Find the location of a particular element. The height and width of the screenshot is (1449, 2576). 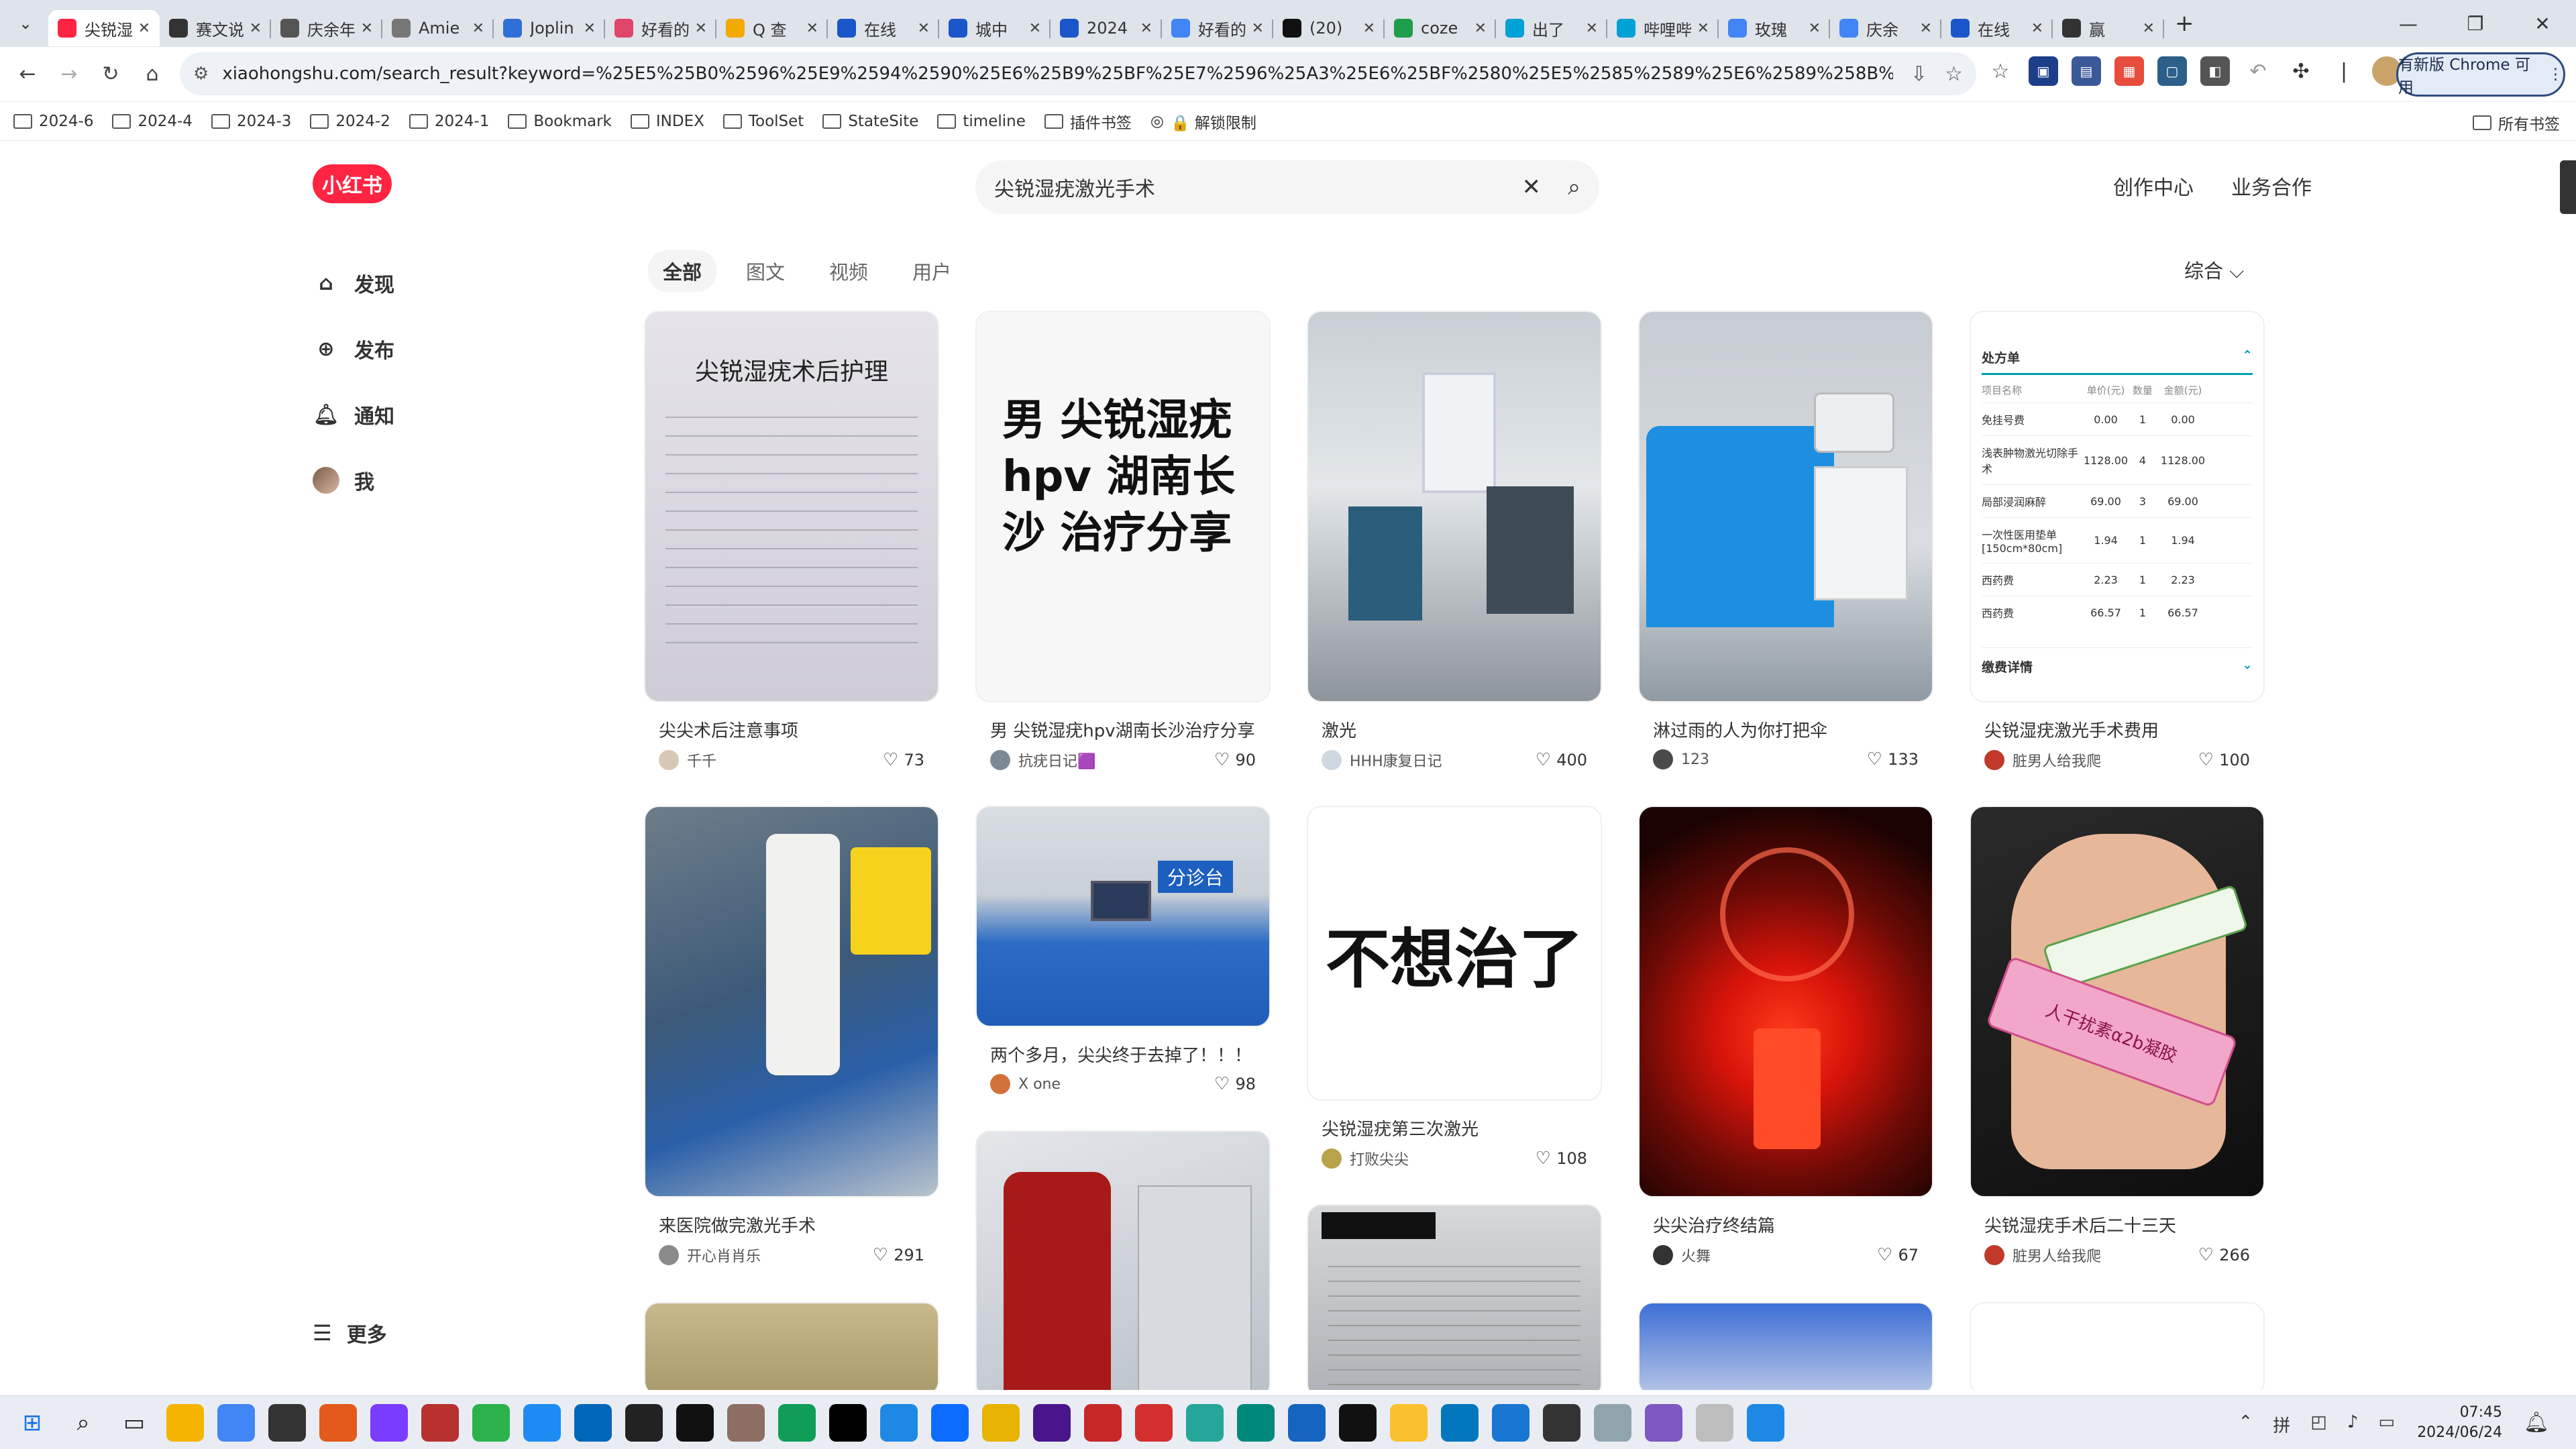

browser-tab: 好看的 ✕ is located at coordinates (660, 28).